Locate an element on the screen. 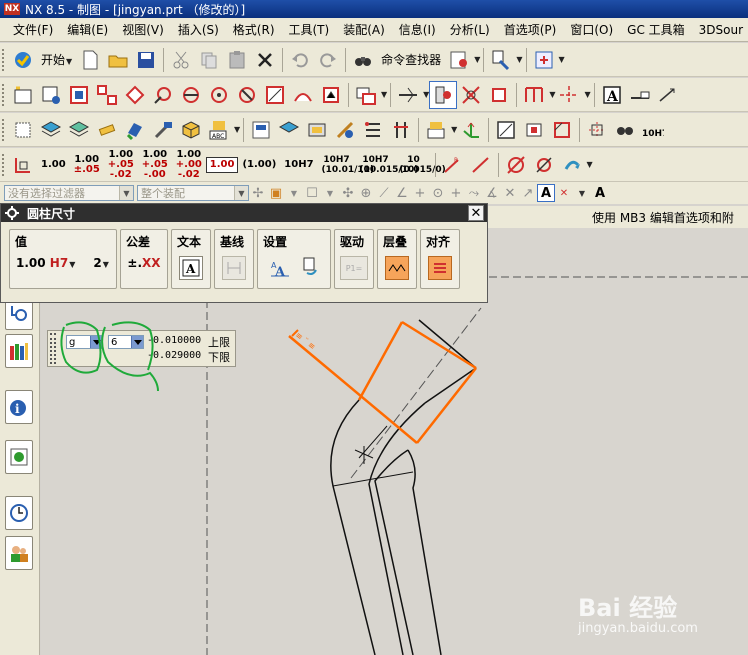 The width and height of the screenshot is (748, 655). watermark-url: jingyan.baidu.com is located at coordinates (638, 628).